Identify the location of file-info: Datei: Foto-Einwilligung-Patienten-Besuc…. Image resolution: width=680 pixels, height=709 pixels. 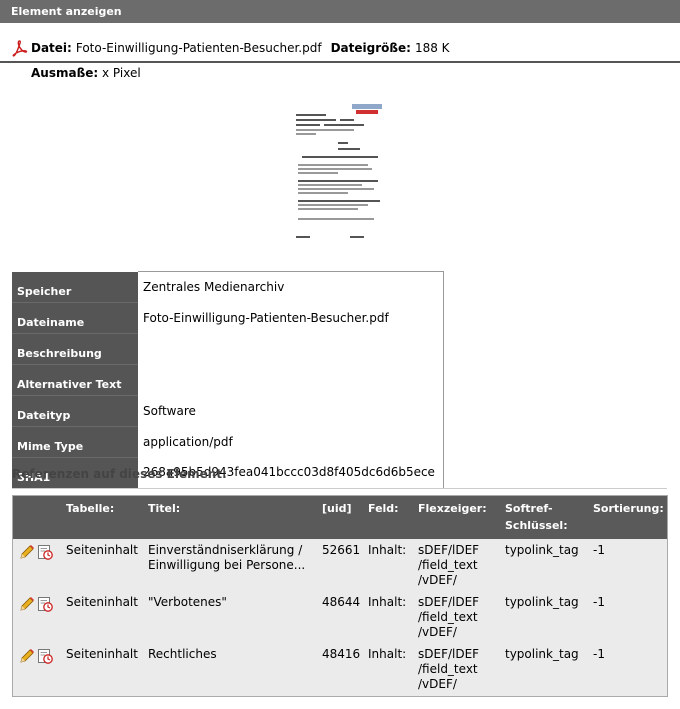
(230, 48).